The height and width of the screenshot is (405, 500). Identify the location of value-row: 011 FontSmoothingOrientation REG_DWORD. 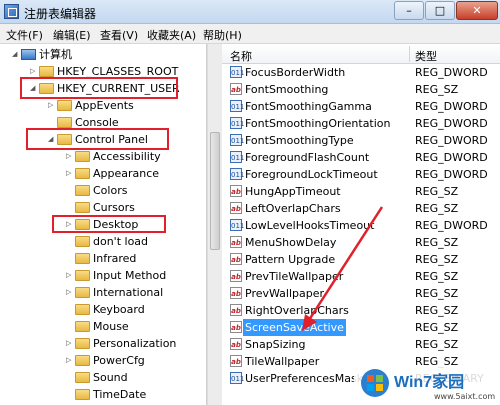
(361, 123).